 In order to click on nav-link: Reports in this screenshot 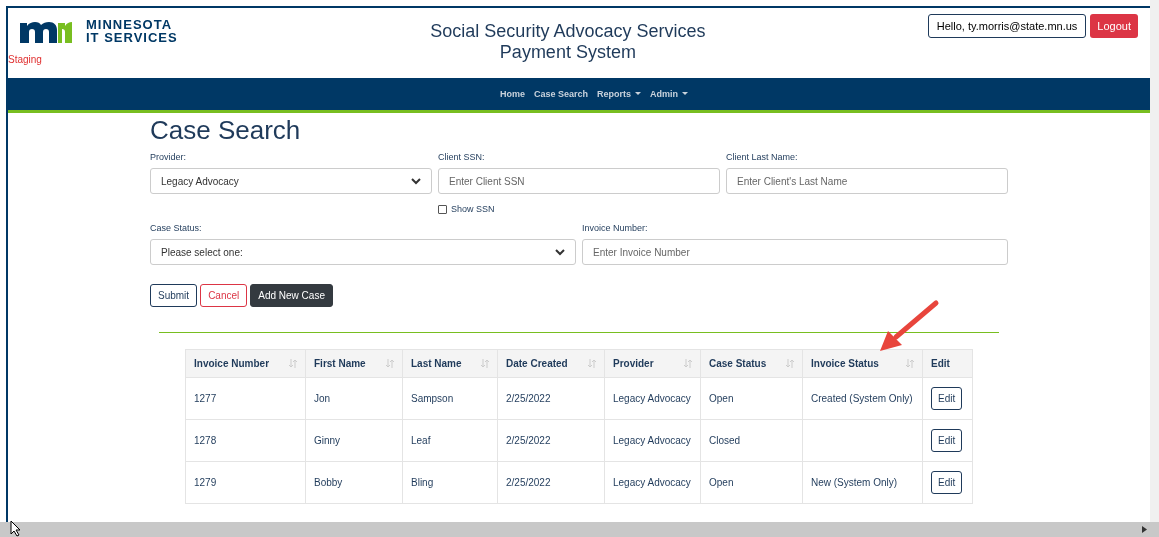, I will do `click(619, 94)`.